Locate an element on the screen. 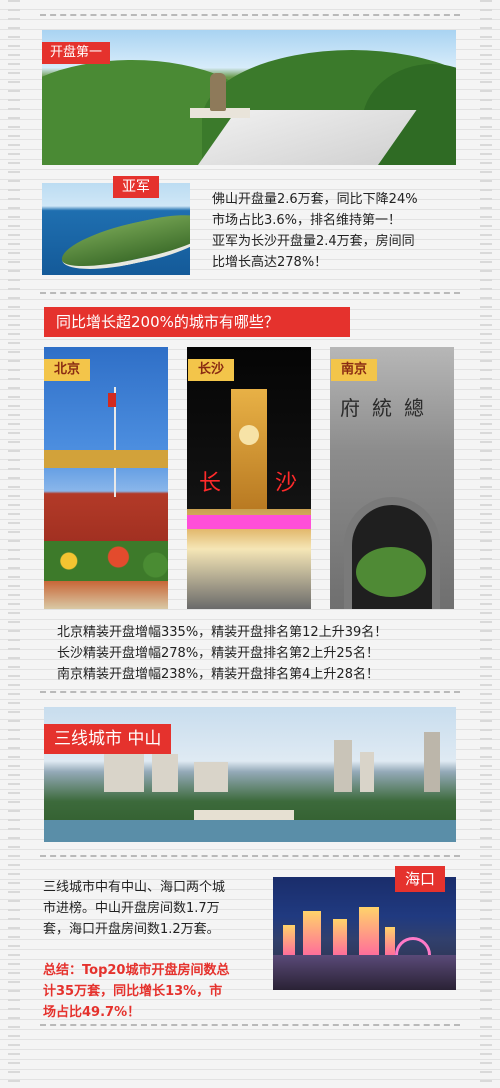  changsha-photo: 长 沙 is located at coordinates (249, 478).